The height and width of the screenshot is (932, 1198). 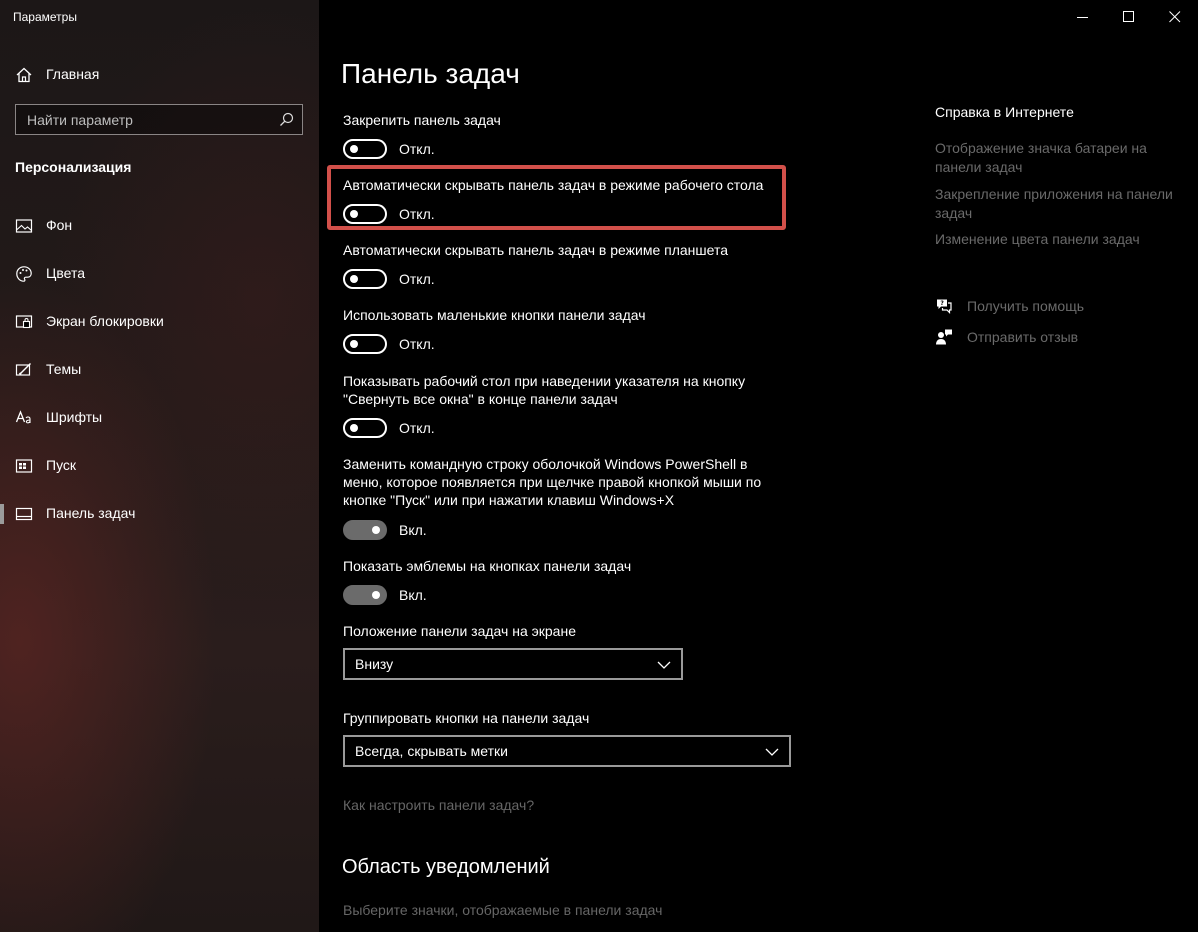 I want to click on search-box, so click(x=159, y=119).